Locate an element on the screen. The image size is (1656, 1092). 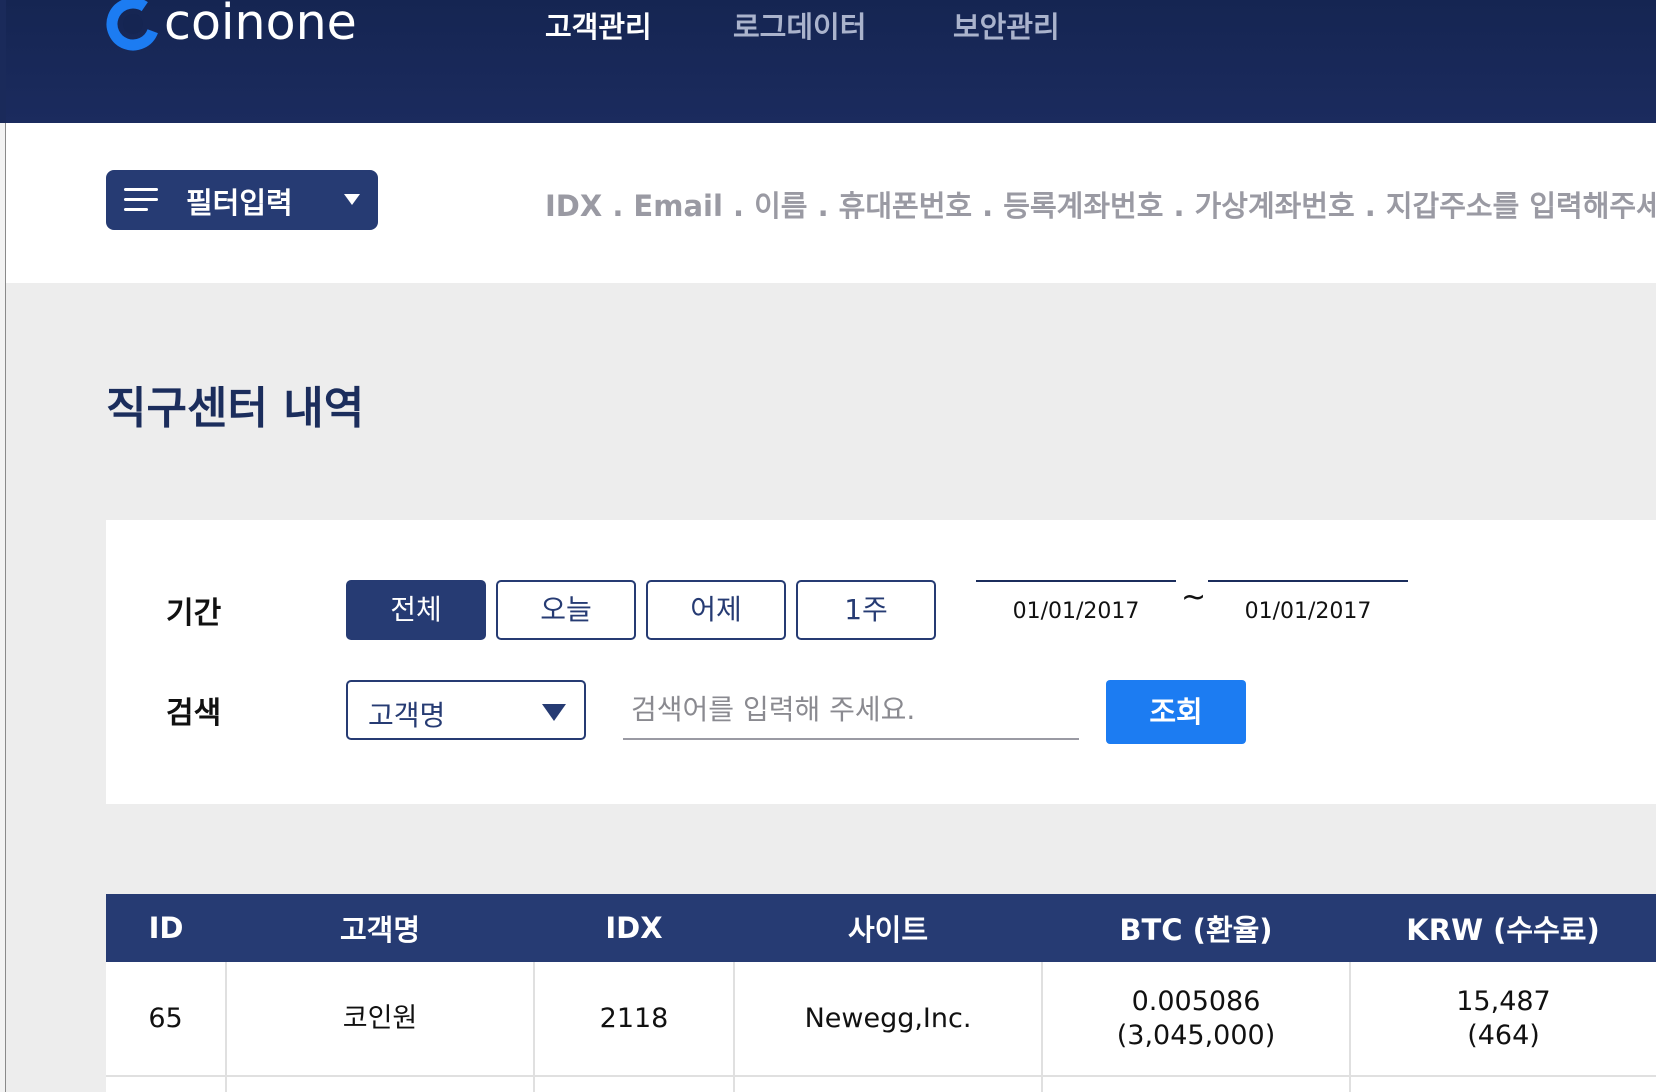
krw-amount: 15,487 is located at coordinates (1503, 1001).